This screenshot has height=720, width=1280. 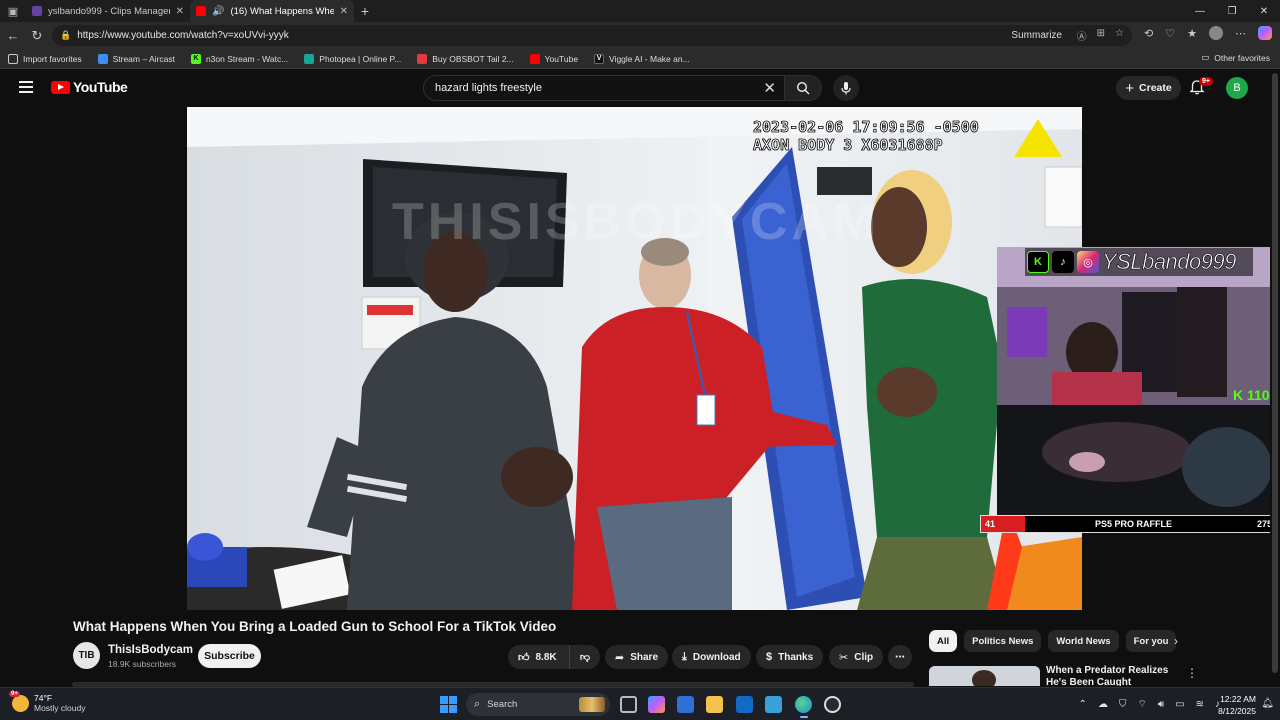 What do you see at coordinates (1130, 88) in the screenshot?
I see `plus-icon: +` at bounding box center [1130, 88].